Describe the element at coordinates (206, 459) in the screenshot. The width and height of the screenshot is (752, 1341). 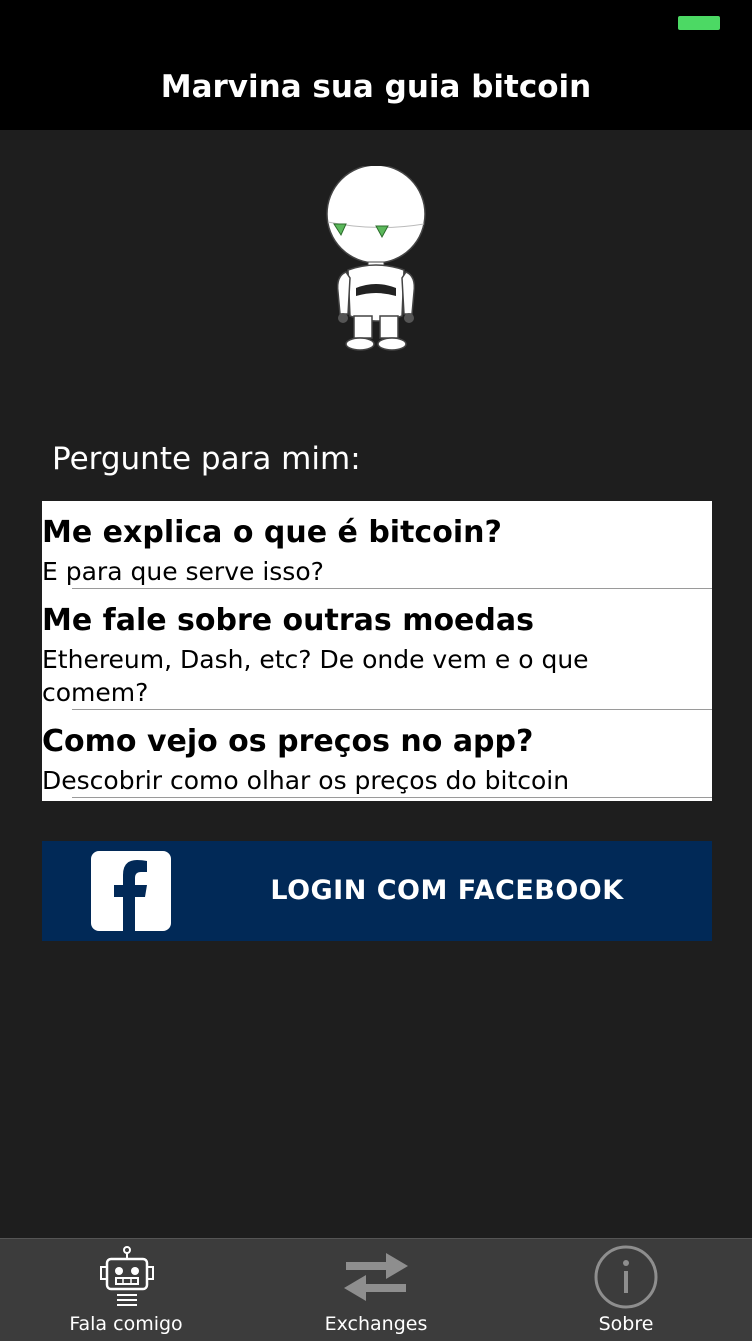
I see `prompt-label: Pergunte para mim:` at that location.